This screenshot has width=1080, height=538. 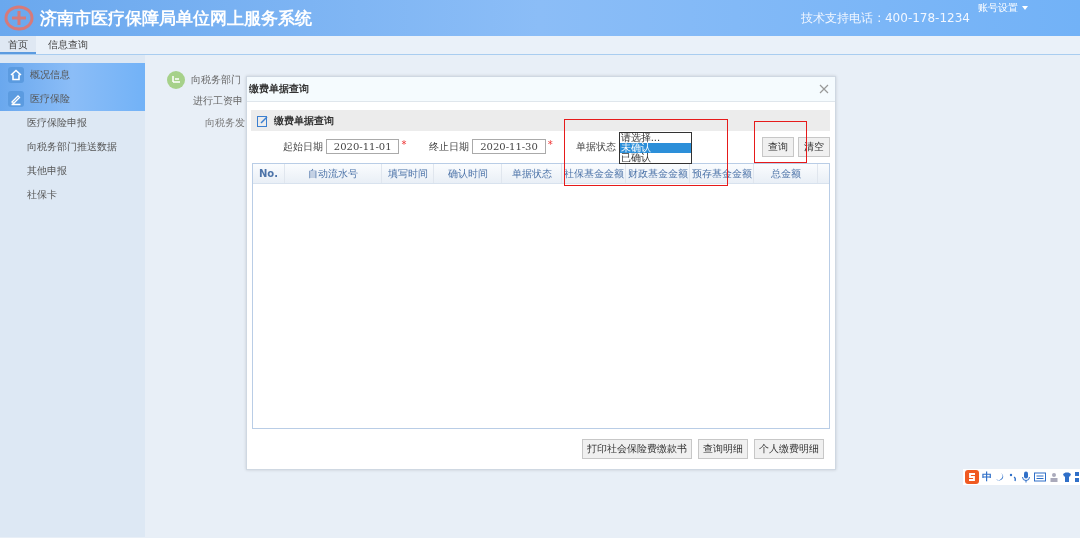 What do you see at coordinates (1040, 477) in the screenshot?
I see `keyboard-icon` at bounding box center [1040, 477].